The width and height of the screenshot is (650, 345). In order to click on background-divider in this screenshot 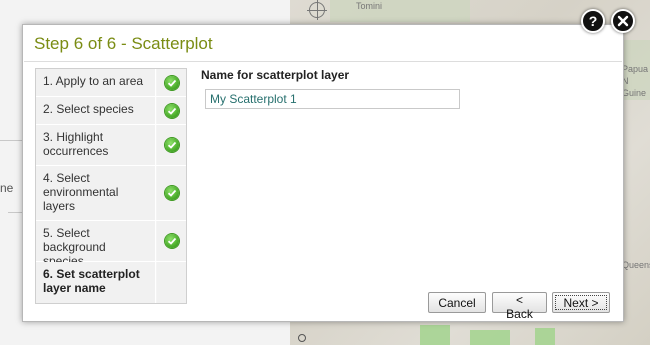, I will do `click(11, 140)`.